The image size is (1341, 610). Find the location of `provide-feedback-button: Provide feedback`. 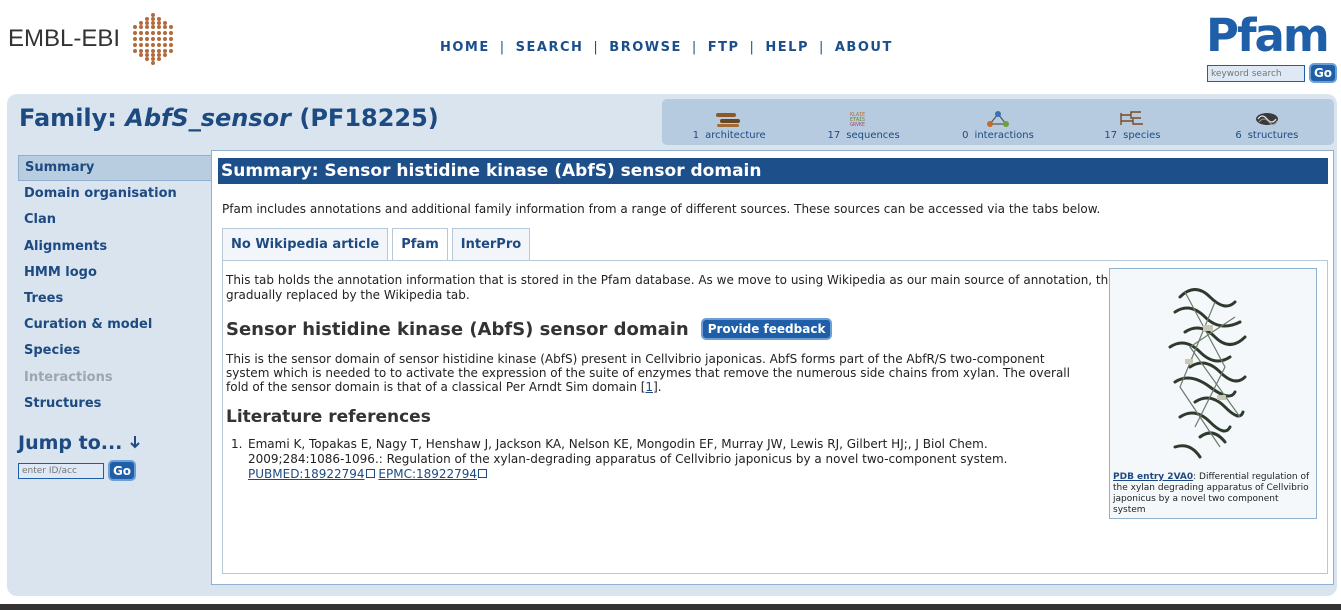

provide-feedback-button: Provide feedback is located at coordinates (766, 329).